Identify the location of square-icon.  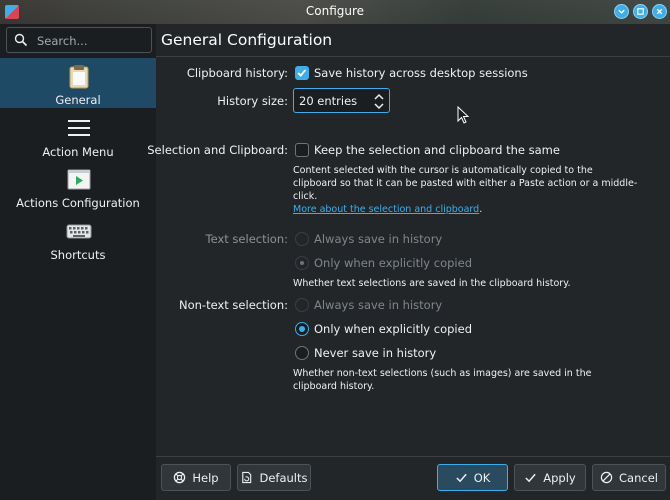
(640, 11).